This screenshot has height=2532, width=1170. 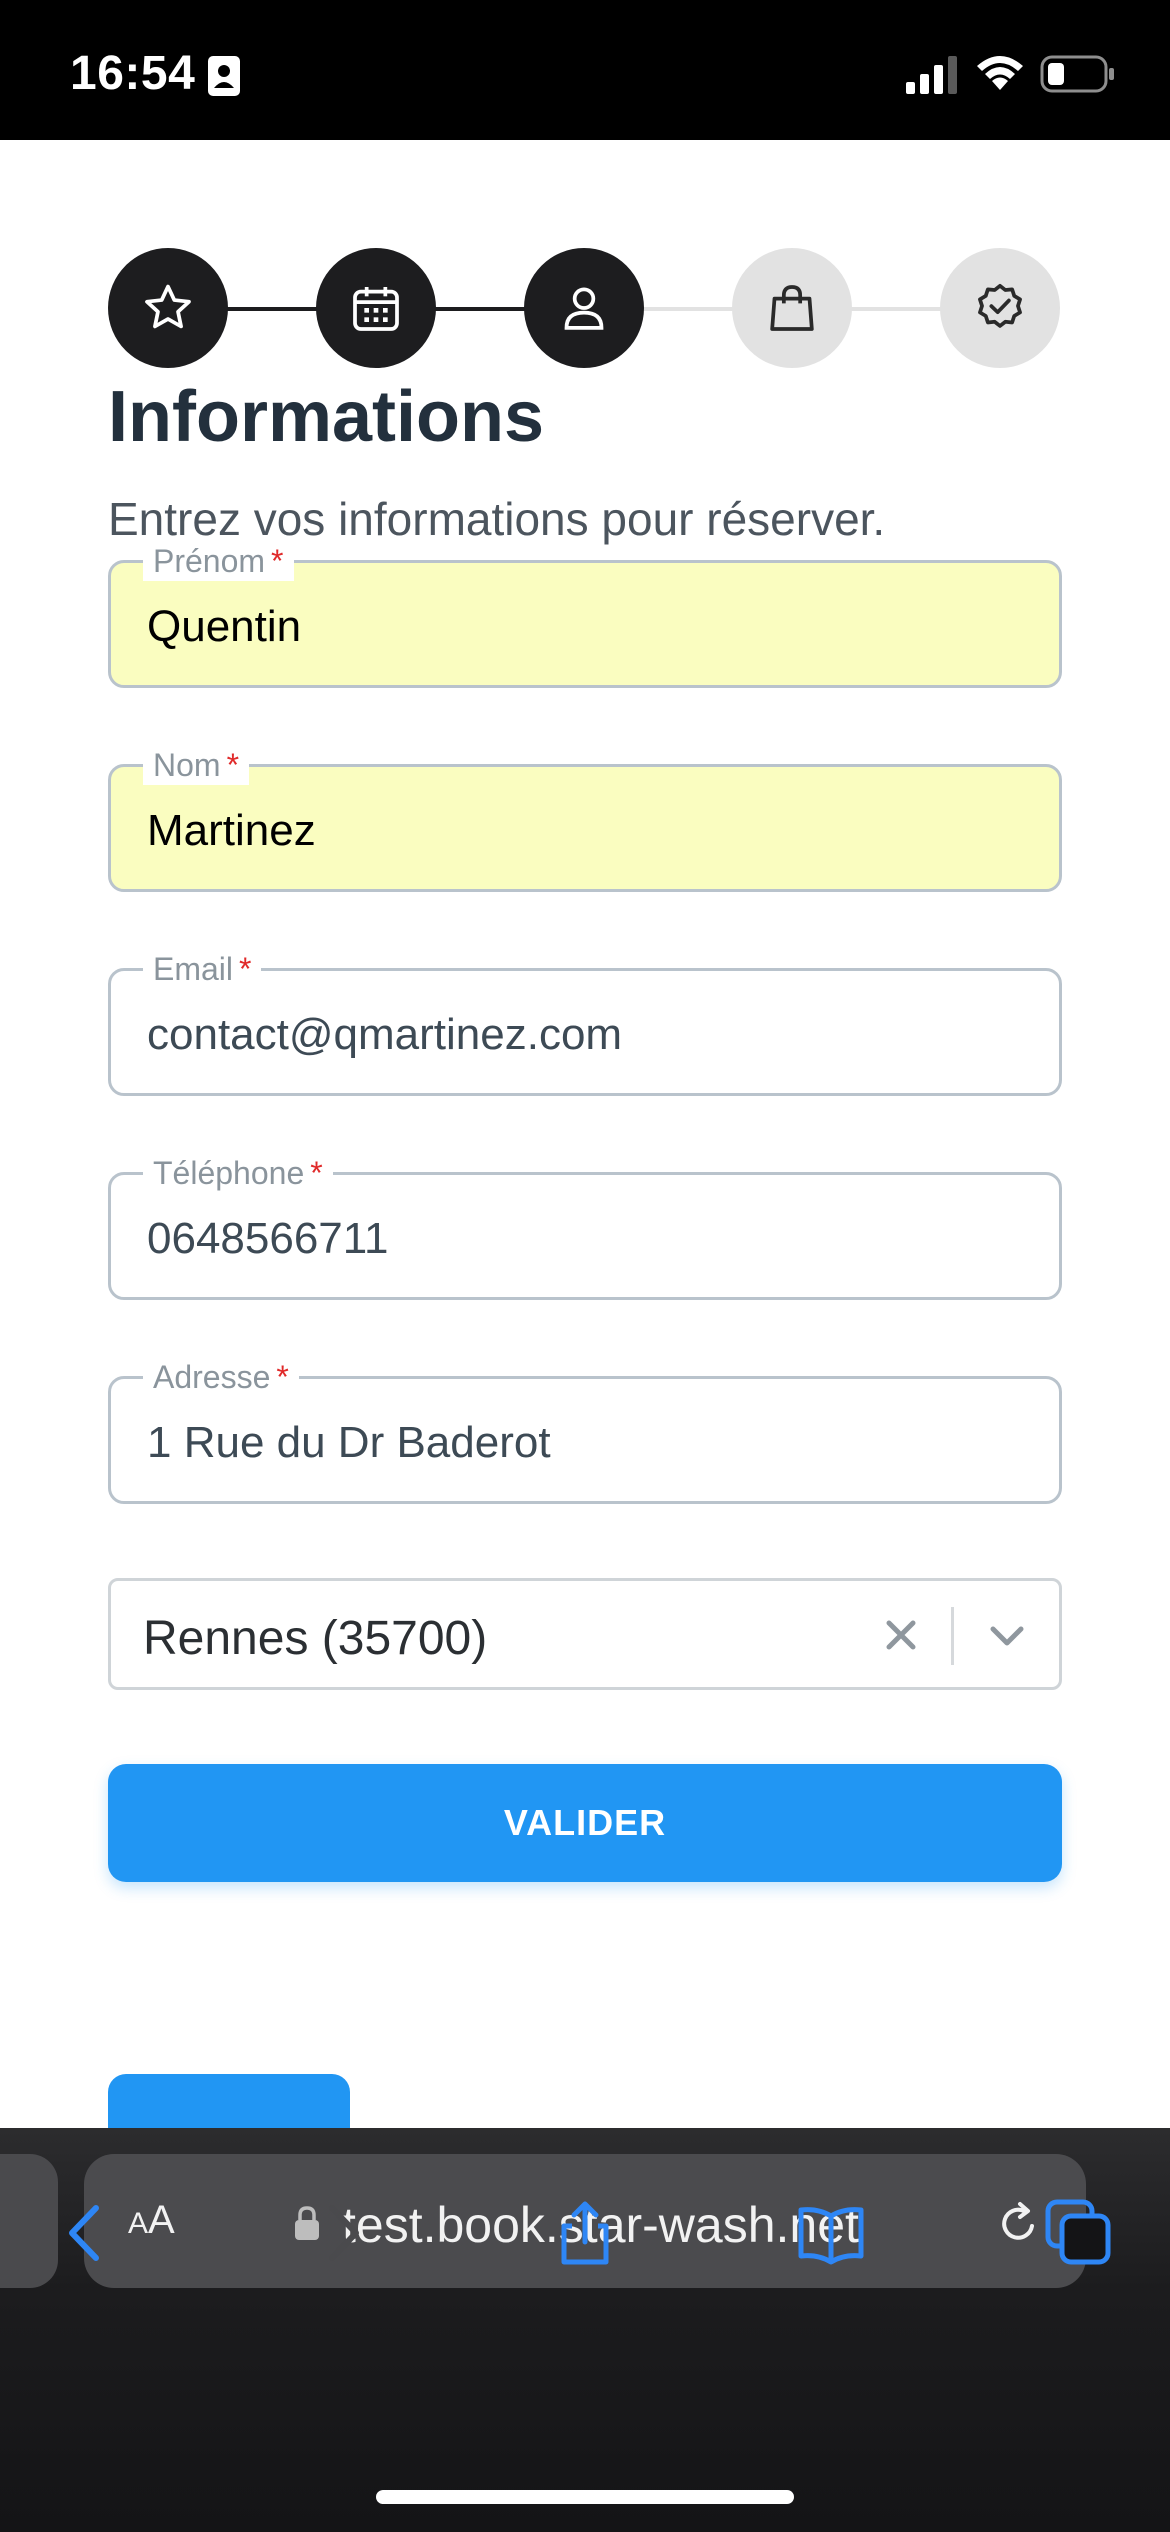 I want to click on reload-icon, so click(x=1019, y=2223).